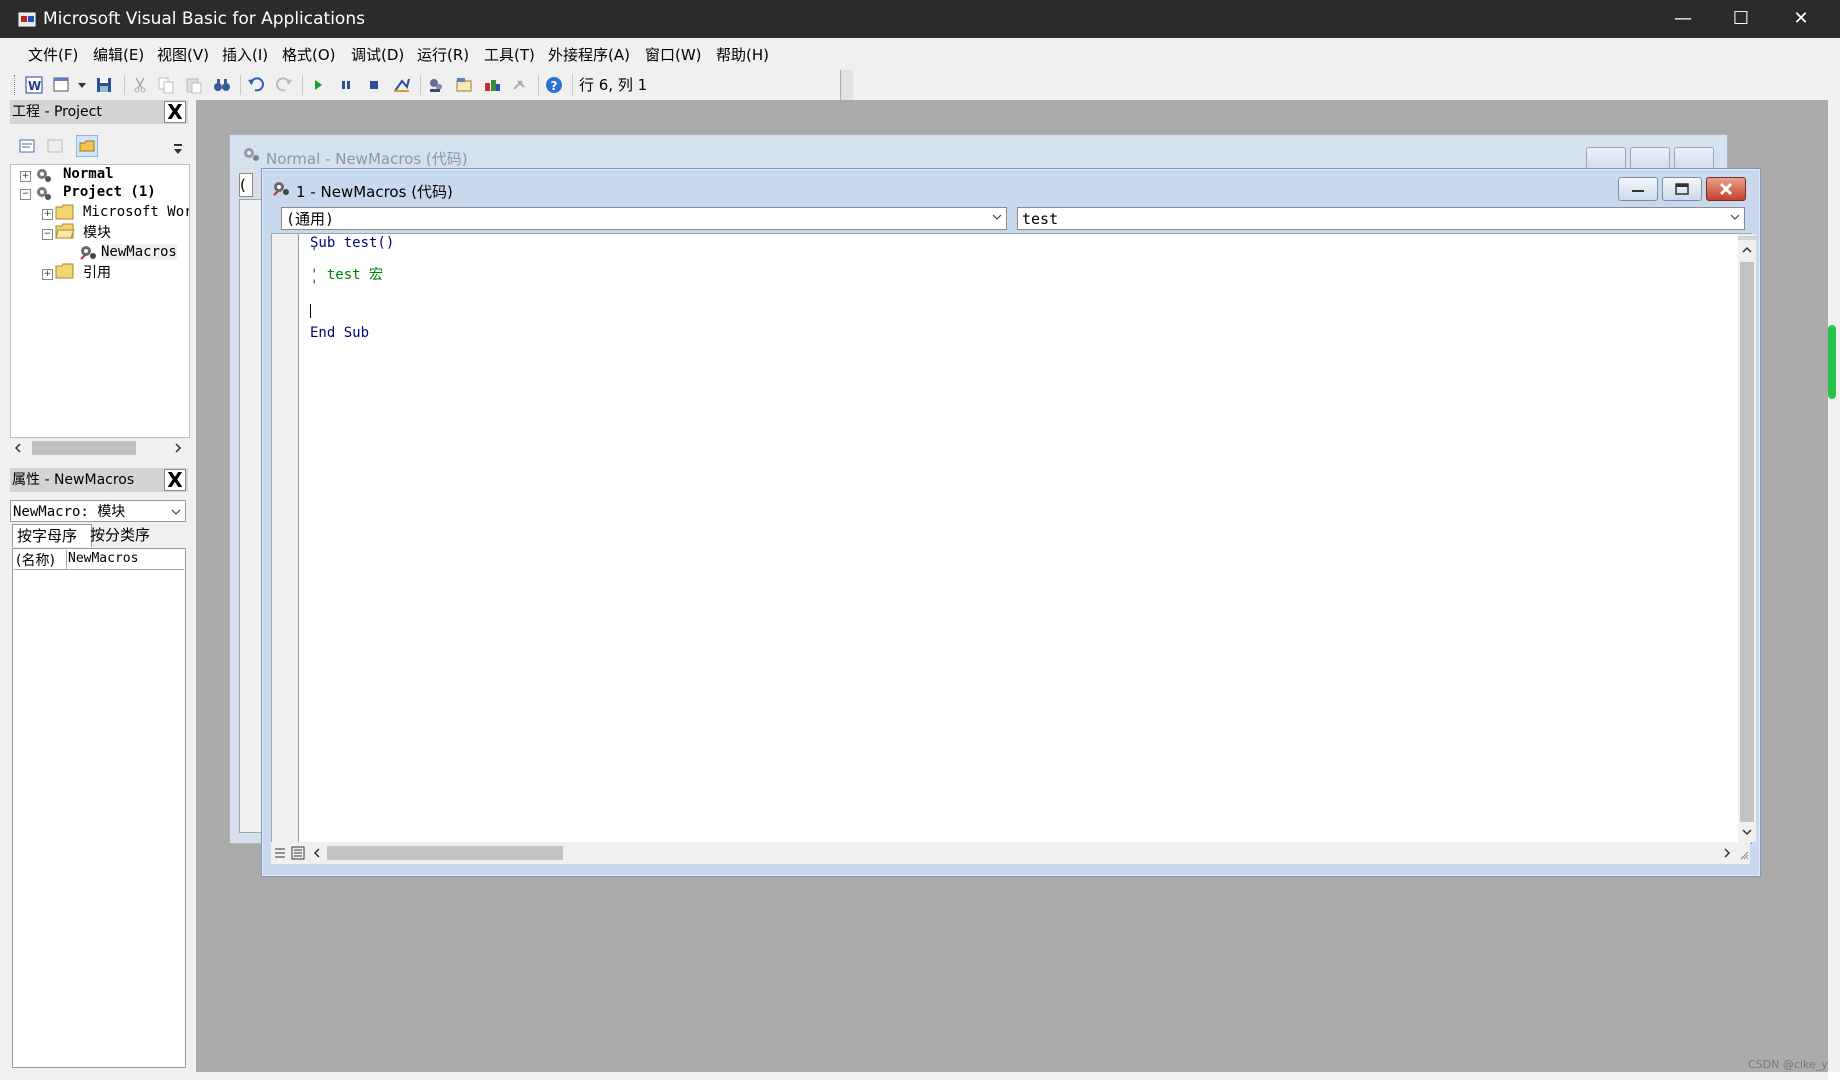 The image size is (1840, 1080). I want to click on design-mode-icon, so click(402, 85).